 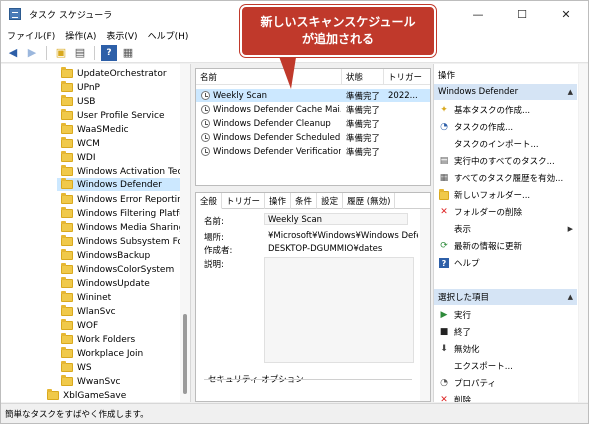 What do you see at coordinates (278, 201) in the screenshot?
I see `tab-actions: 操作` at bounding box center [278, 201].